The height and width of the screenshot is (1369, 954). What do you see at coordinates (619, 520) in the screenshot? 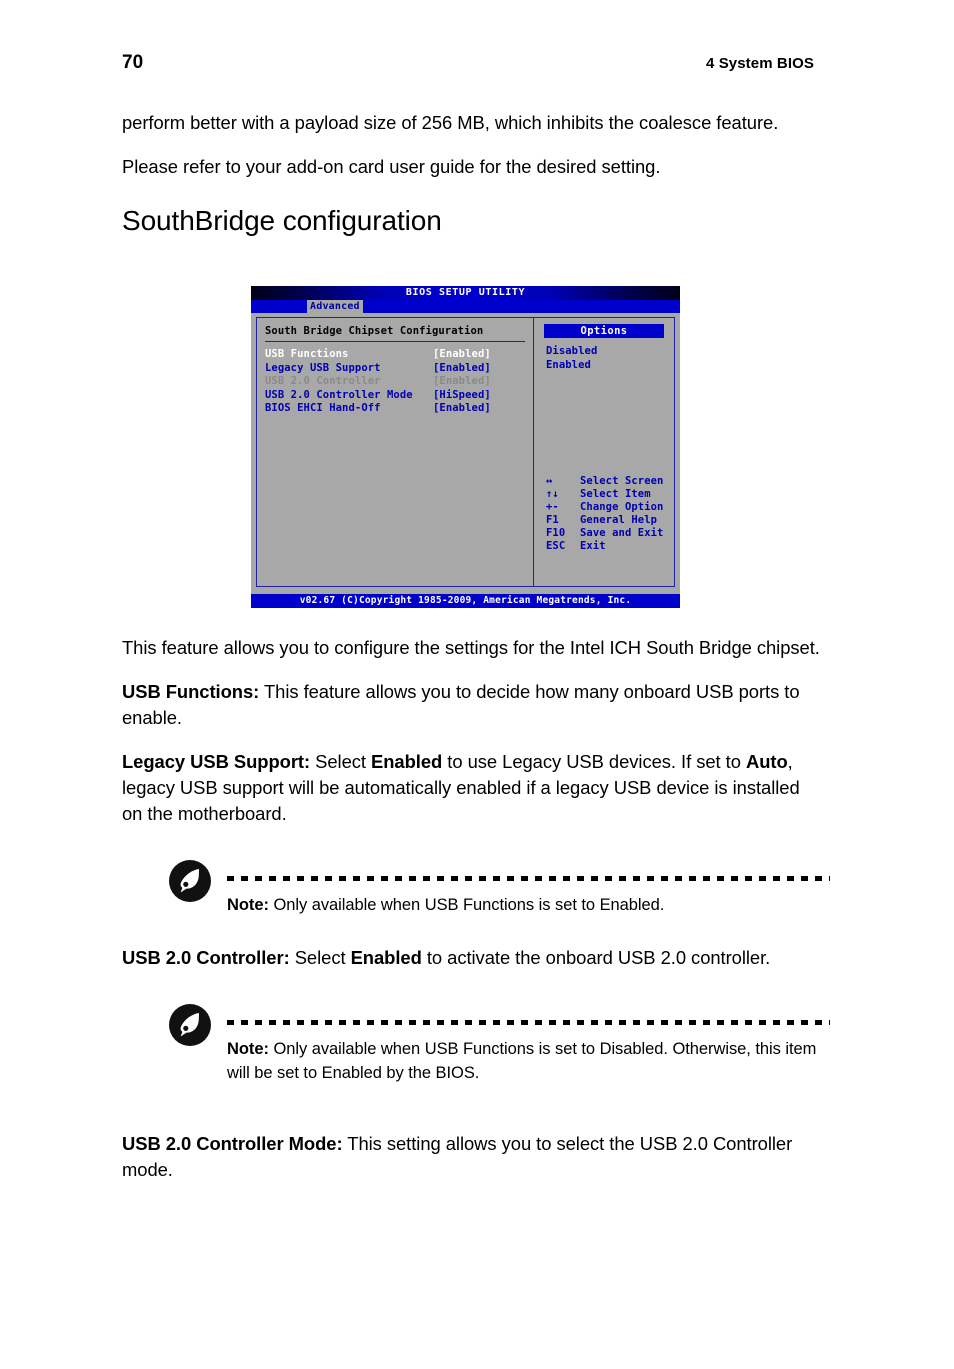
I see `key-help-action: General Help` at bounding box center [619, 520].